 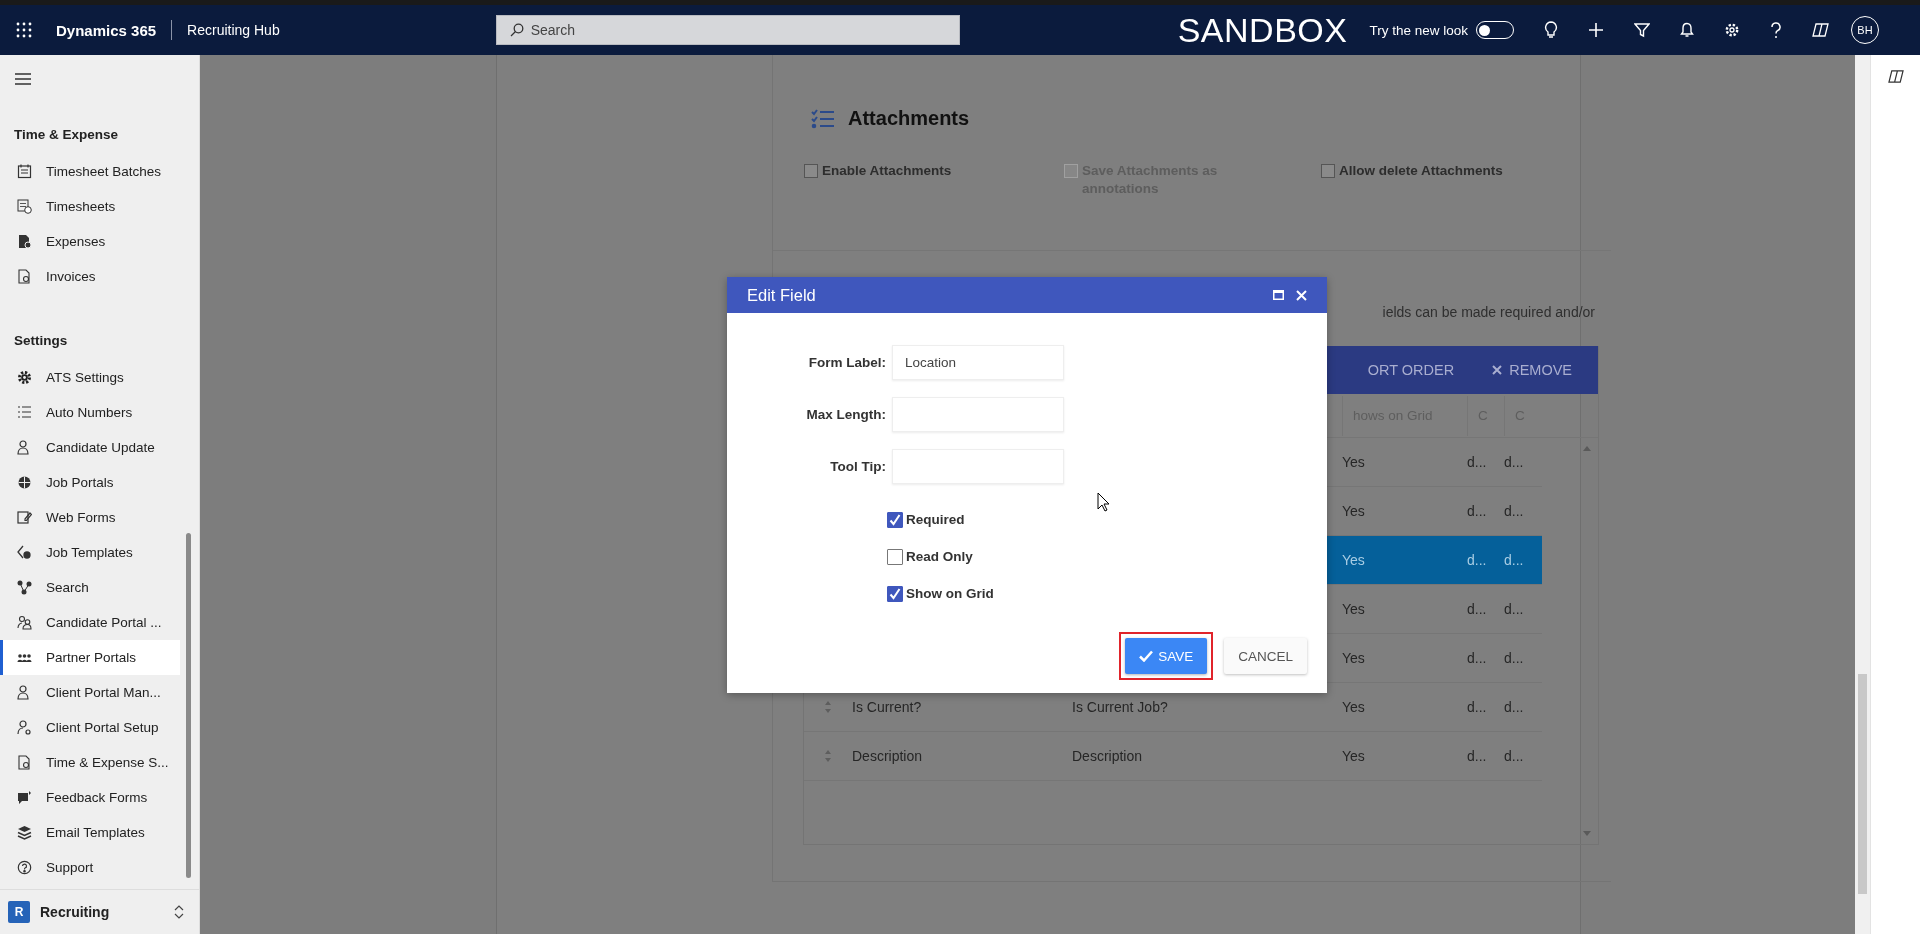 I want to click on table-cell: Is Current?, so click(x=887, y=707).